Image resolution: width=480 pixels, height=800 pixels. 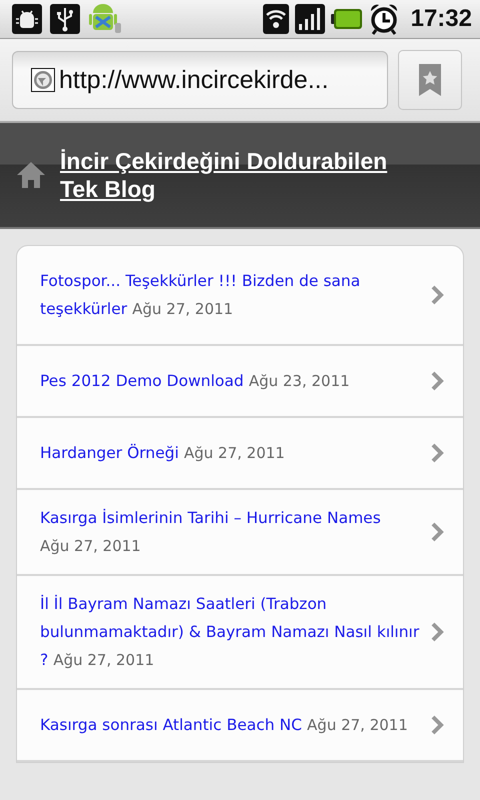 What do you see at coordinates (233, 453) in the screenshot?
I see `post-link: Hardanger Örneği Ağu 27, 2011` at bounding box center [233, 453].